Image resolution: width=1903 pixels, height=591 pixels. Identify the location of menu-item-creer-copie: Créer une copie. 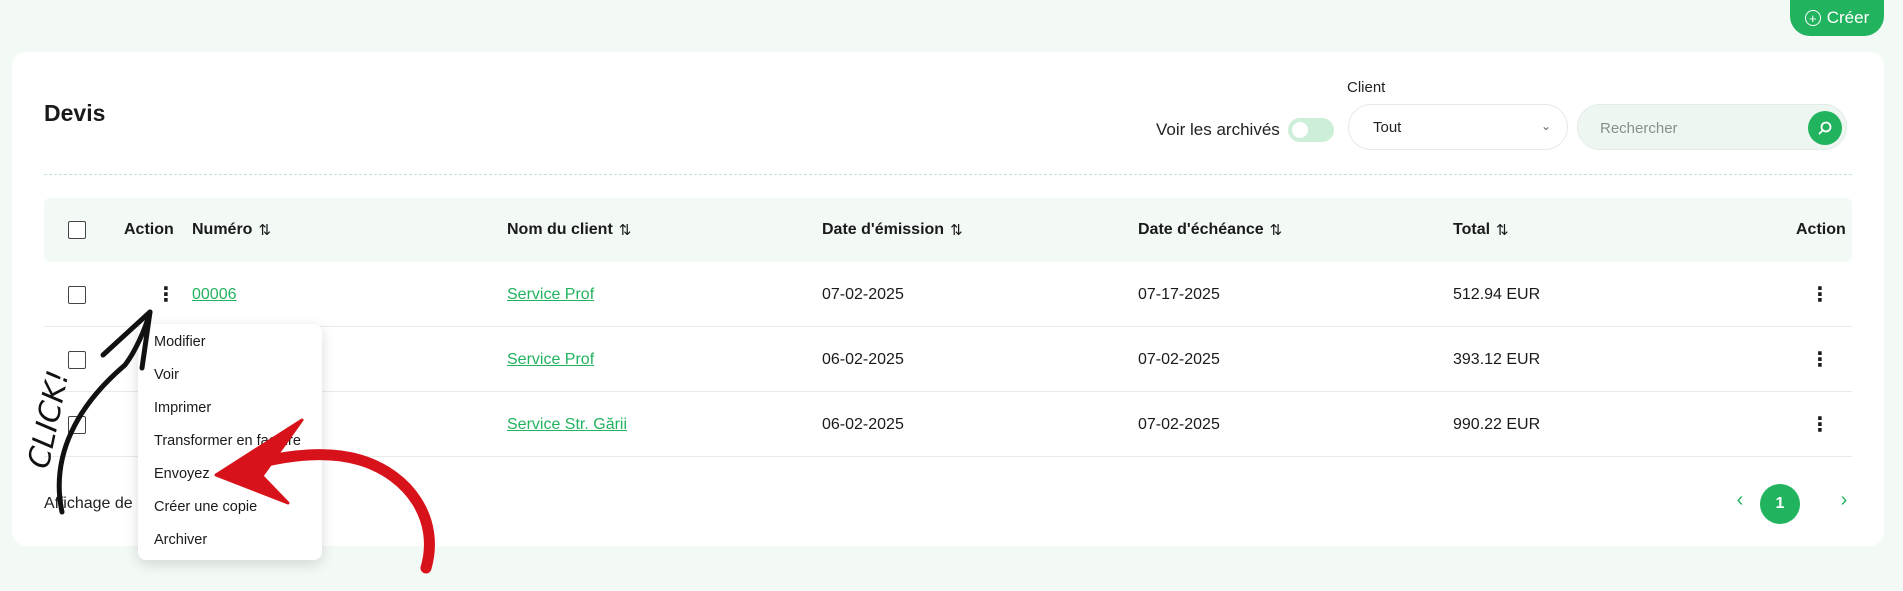
(205, 507).